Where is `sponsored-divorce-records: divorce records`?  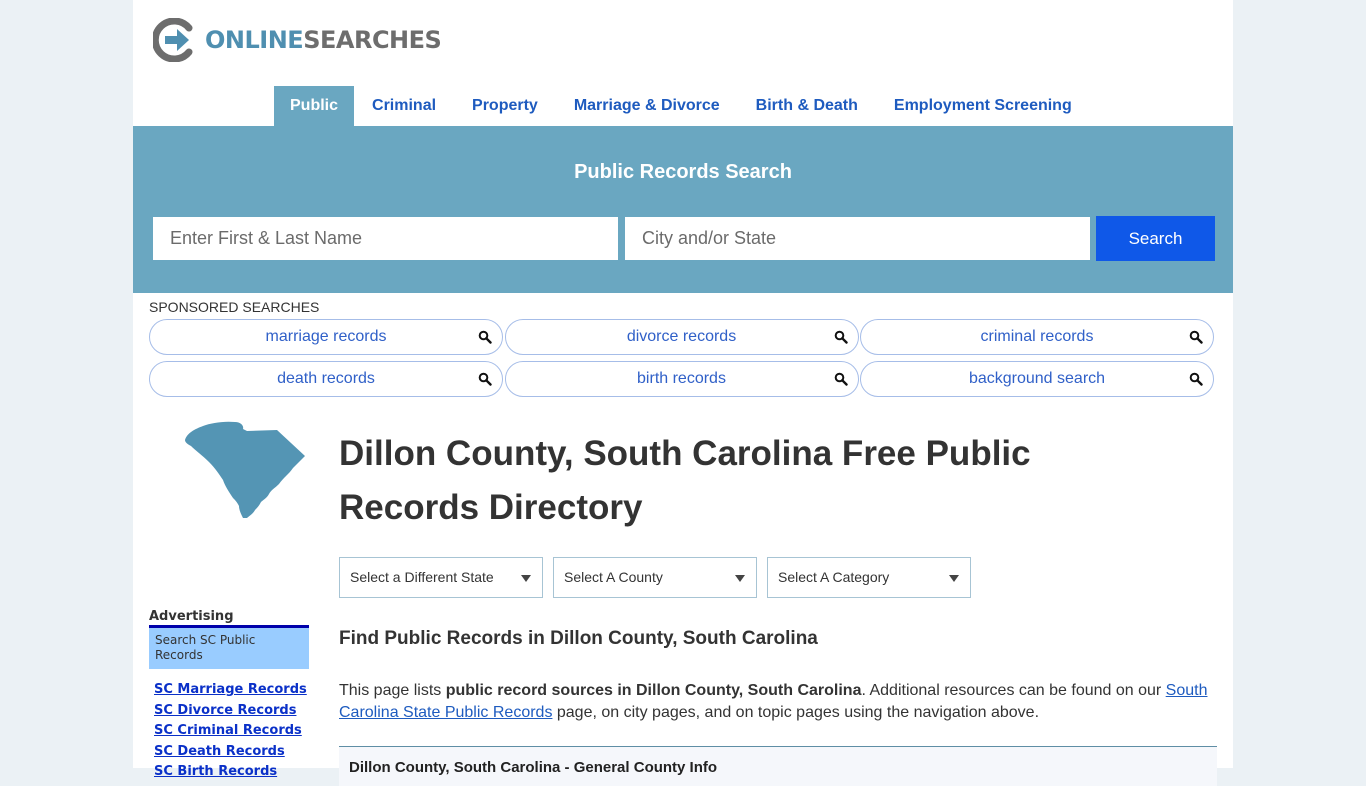 sponsored-divorce-records: divorce records is located at coordinates (681, 337).